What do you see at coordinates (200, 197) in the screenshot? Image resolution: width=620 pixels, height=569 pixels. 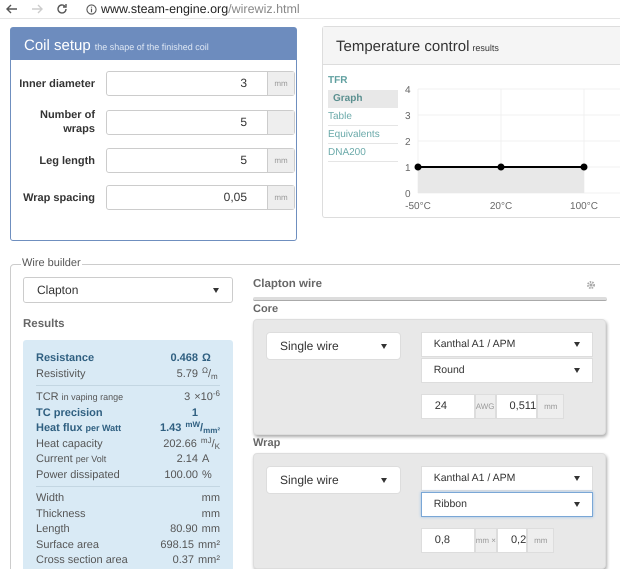 I see `number-field: 0,05 mm` at bounding box center [200, 197].